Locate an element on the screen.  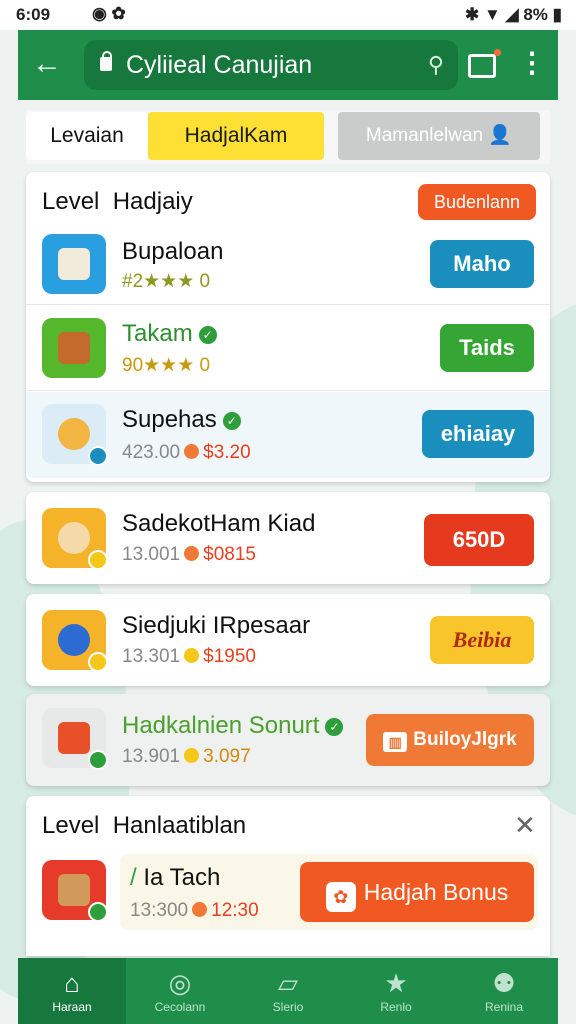
bonus-icon: ✿ is located at coordinates (340, 897).